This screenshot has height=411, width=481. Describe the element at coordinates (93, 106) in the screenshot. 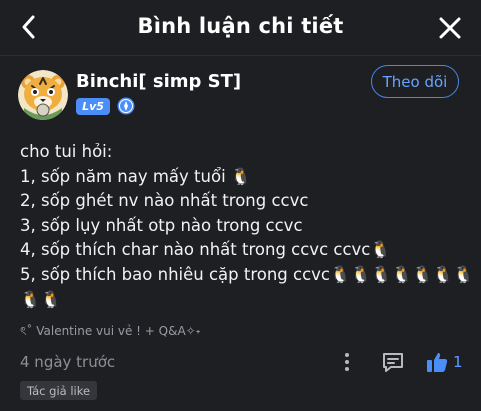

I see `level-badge: Lv5` at that location.